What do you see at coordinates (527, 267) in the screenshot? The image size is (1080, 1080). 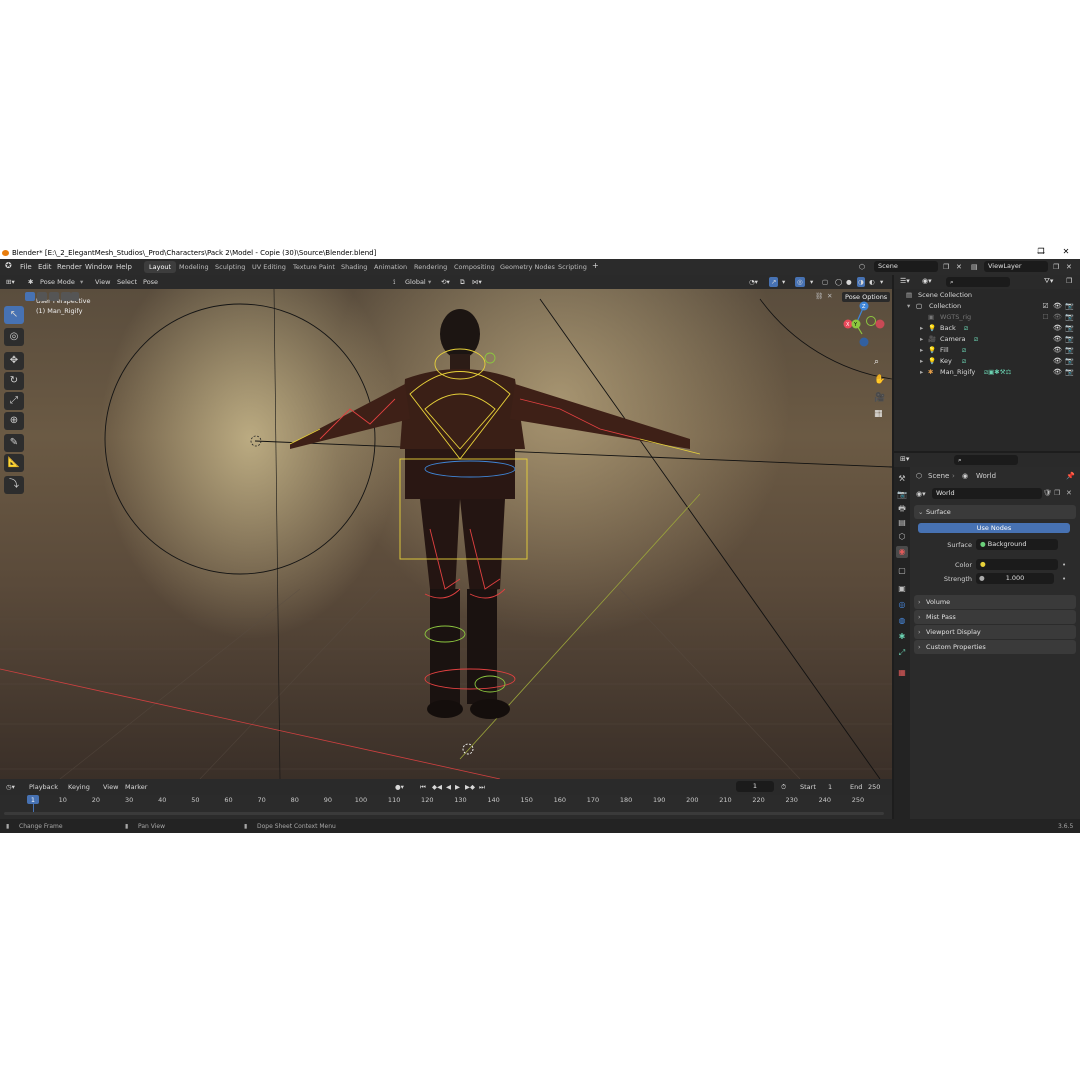 I see `tab-geometry-nodes: Geometry Nodes` at bounding box center [527, 267].